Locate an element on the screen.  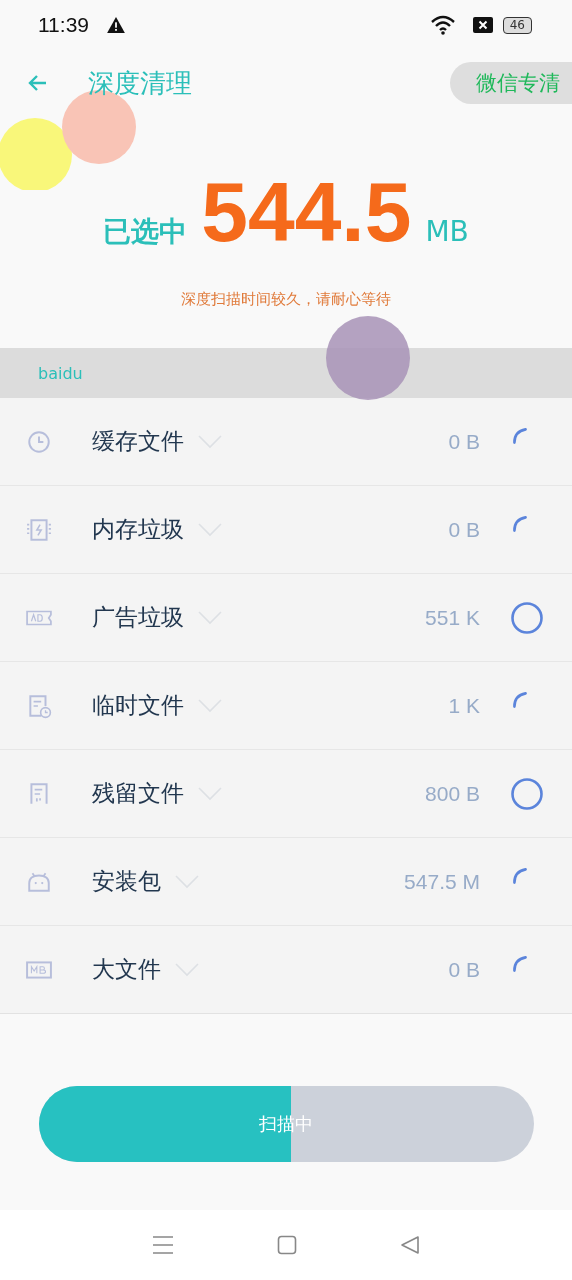
category-row: 残留文件 800 B is located at coordinates (286, 794).